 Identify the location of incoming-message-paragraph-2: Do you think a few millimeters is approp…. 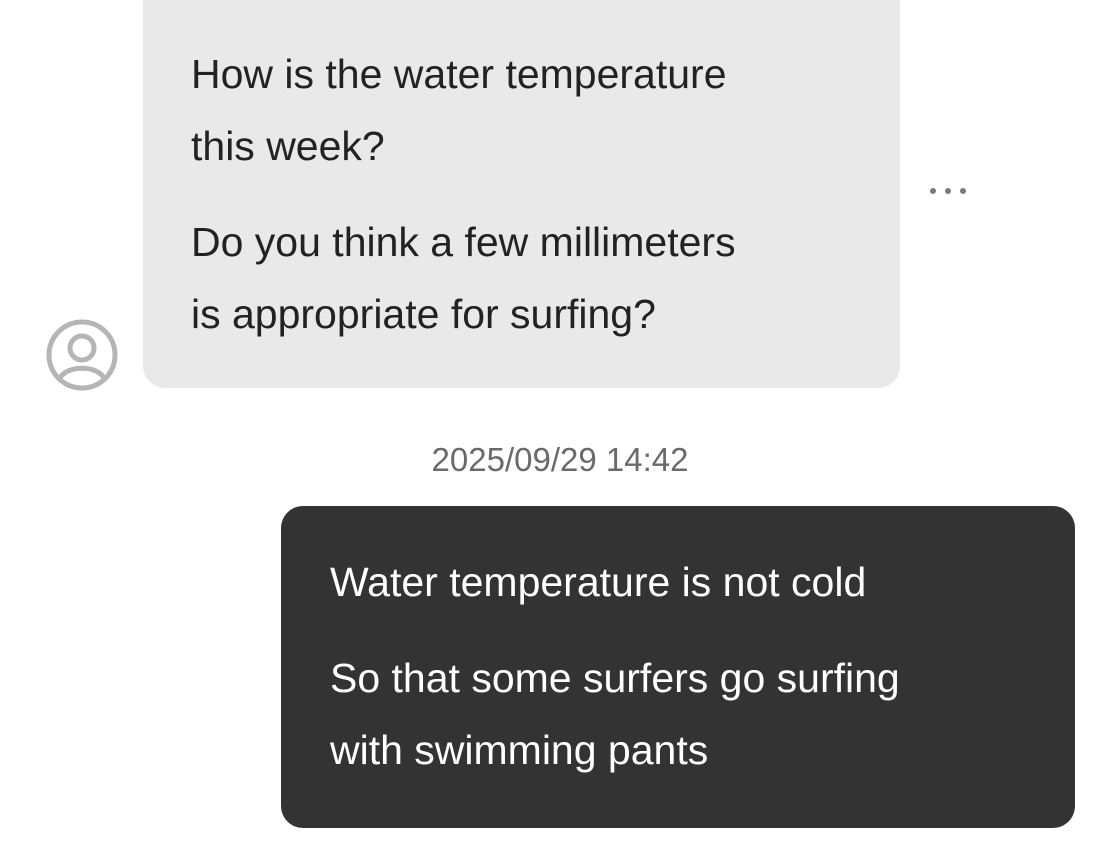
(536, 278).